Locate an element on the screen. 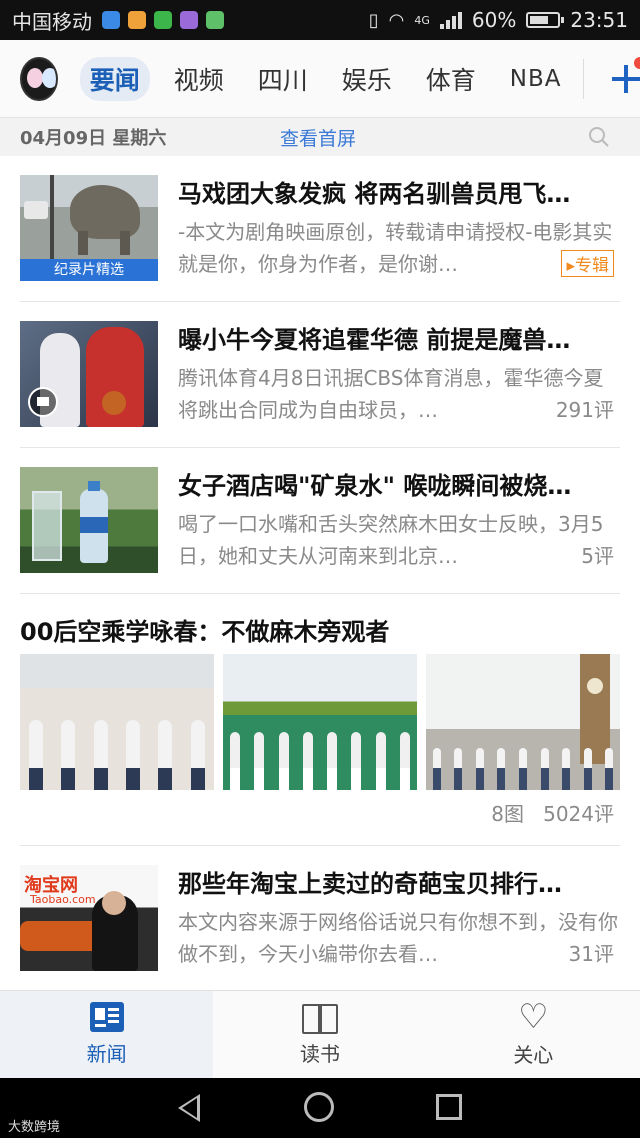 This screenshot has height=1138, width=640. bottom-tab-news: 新闻 is located at coordinates (107, 1034).